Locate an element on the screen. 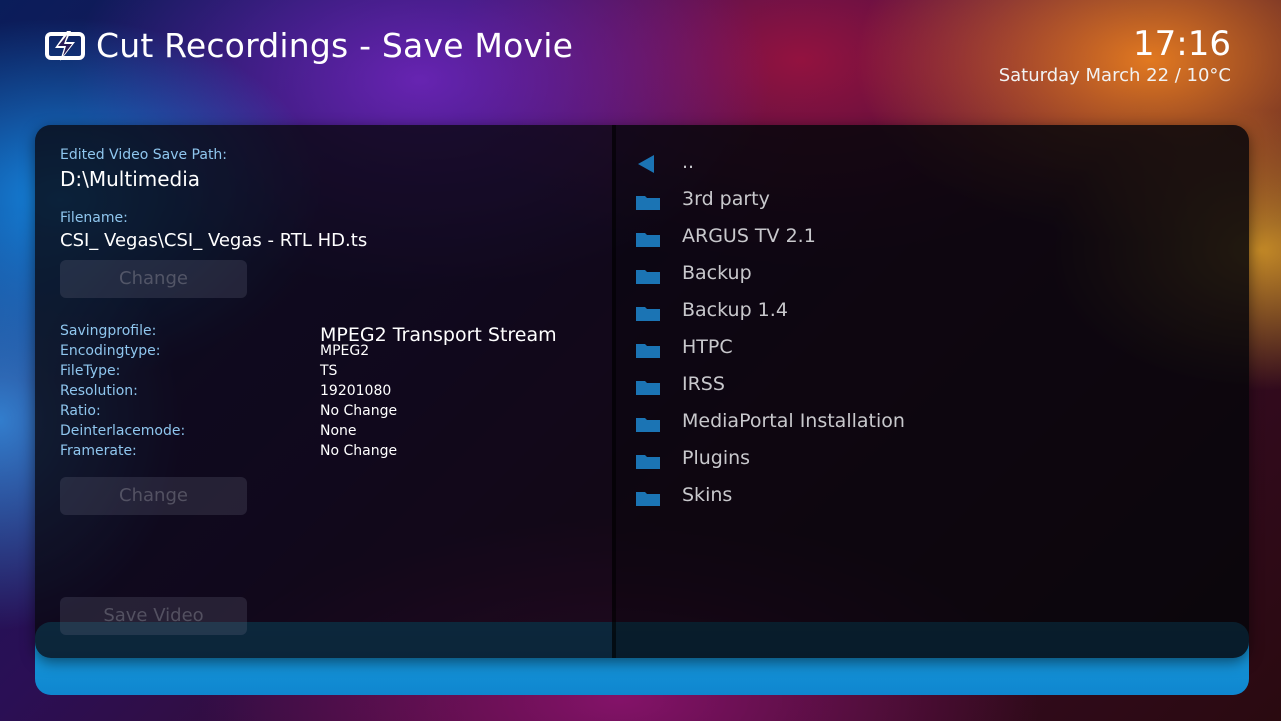 This screenshot has height=721, width=1281. list-item: Plugins is located at coordinates (936, 460).